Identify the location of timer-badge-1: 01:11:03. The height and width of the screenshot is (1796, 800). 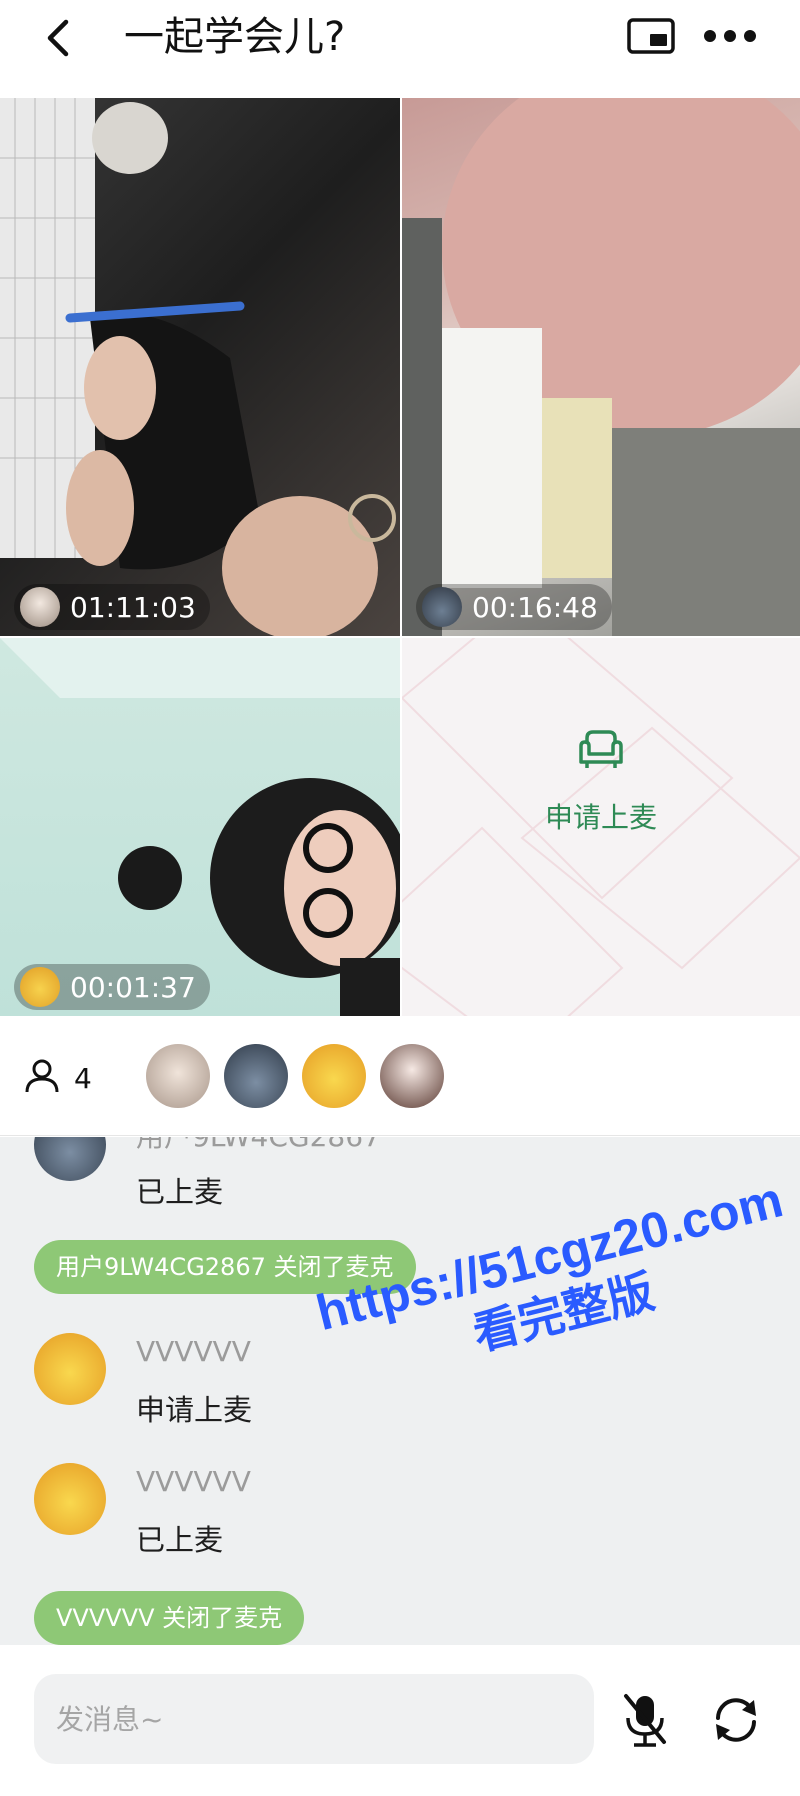
(112, 607).